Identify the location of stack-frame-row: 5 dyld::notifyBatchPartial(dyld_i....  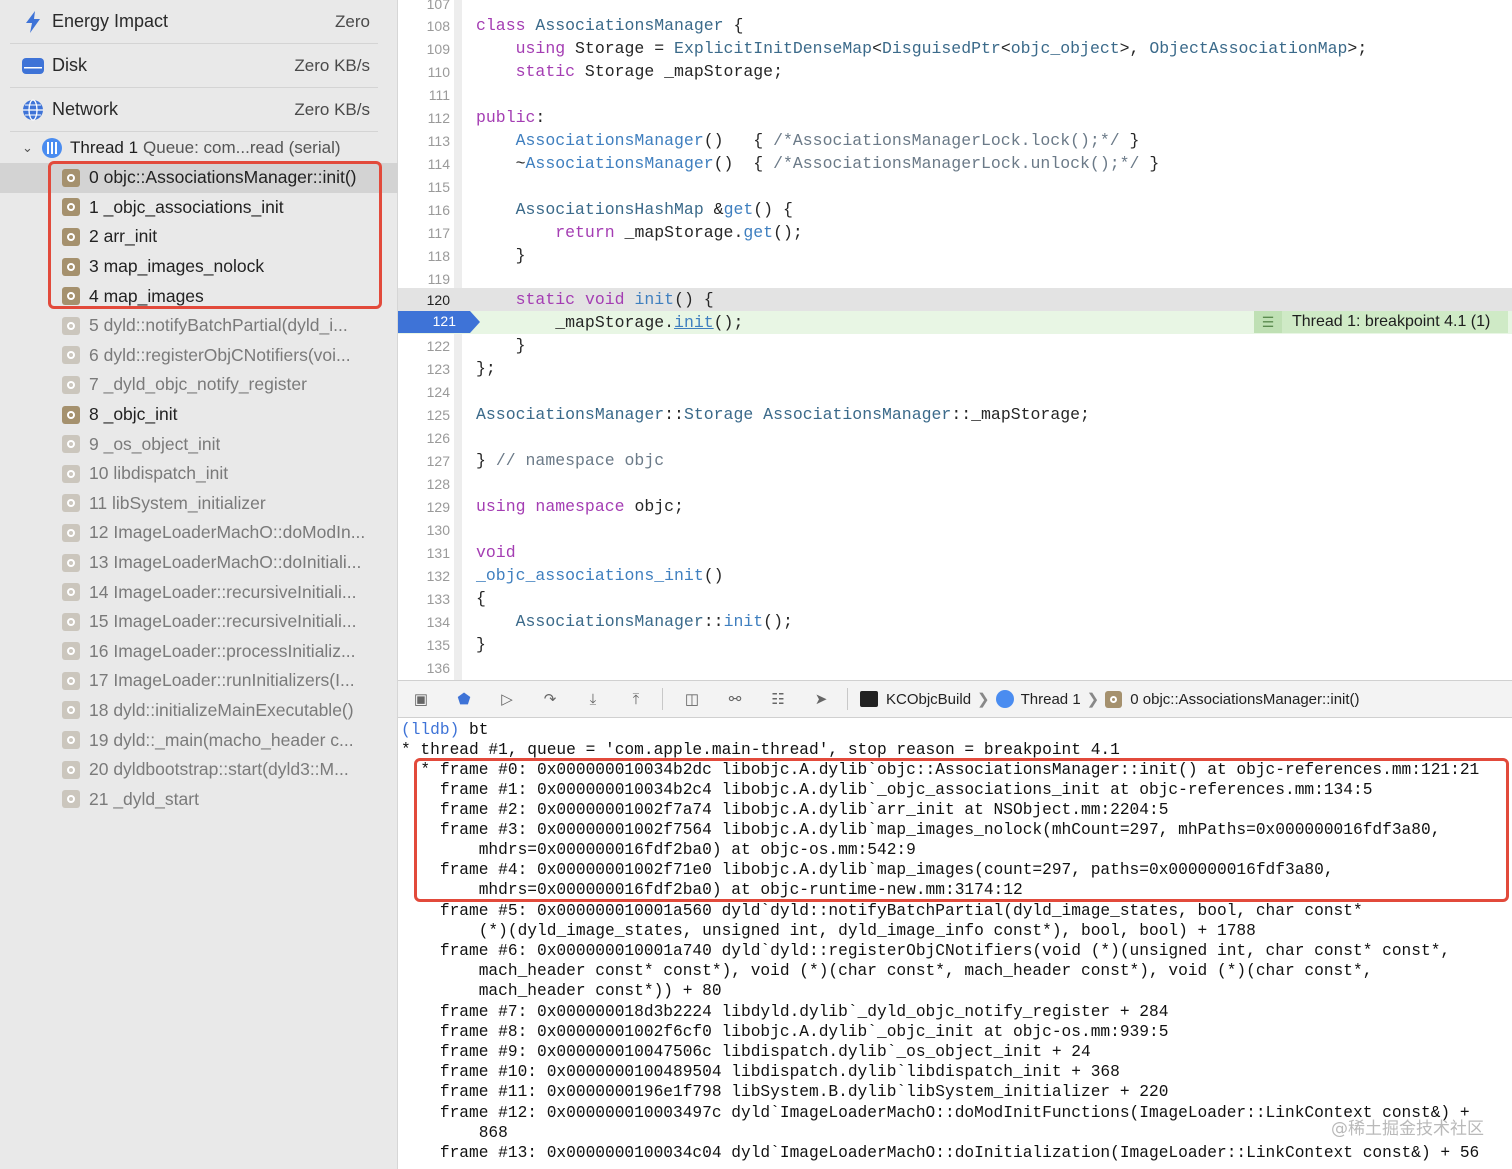
(199, 326).